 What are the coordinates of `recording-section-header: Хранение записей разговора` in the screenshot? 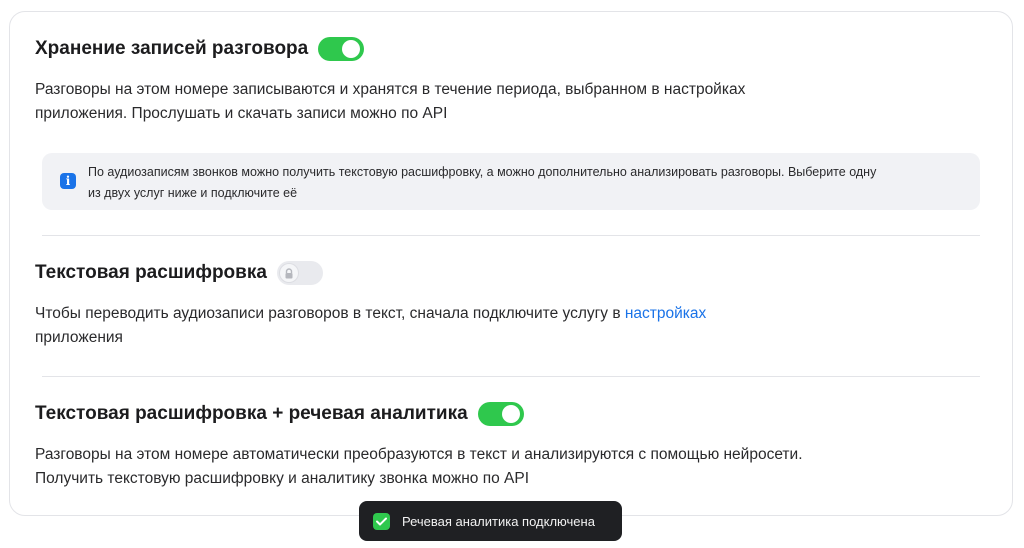 It's located at (200, 49).